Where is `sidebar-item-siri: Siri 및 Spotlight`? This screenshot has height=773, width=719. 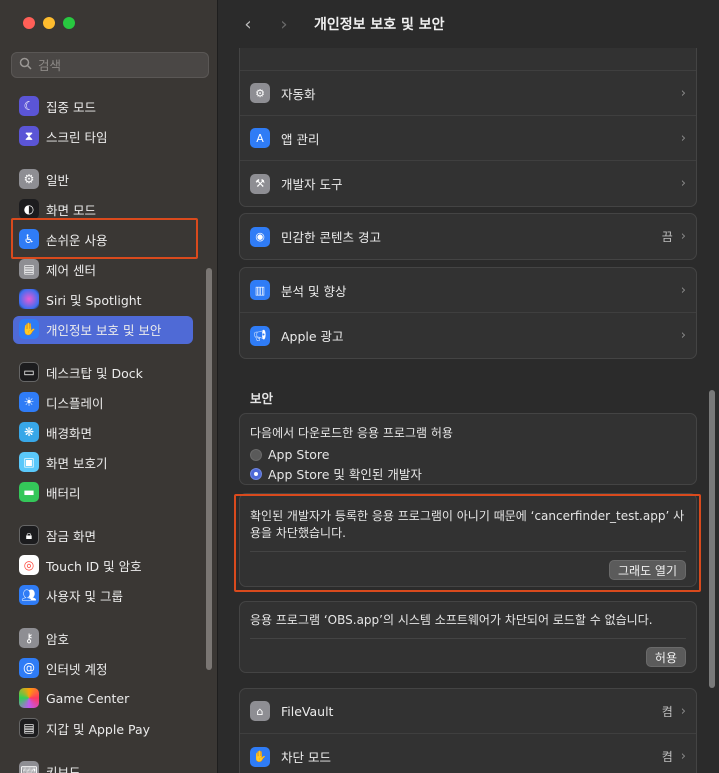 sidebar-item-siri: Siri 및 Spotlight is located at coordinates (108, 299).